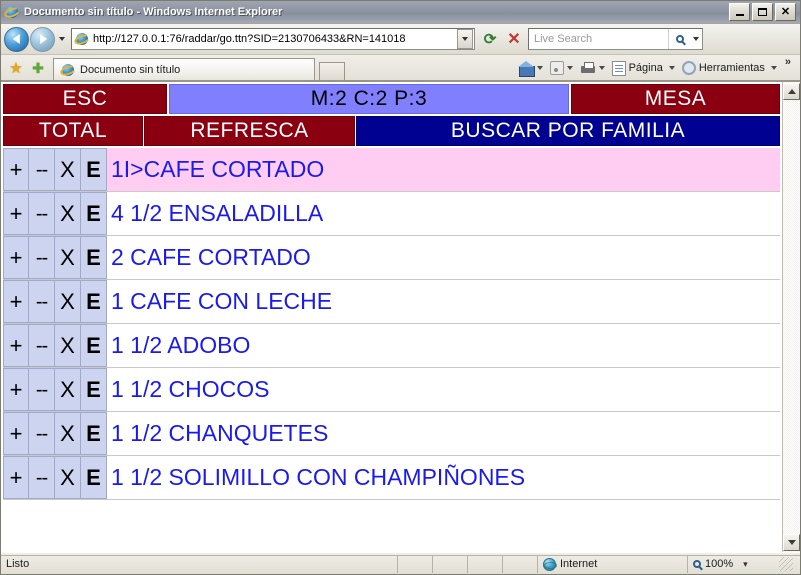 This screenshot has width=801, height=575. I want to click on zoom-control: 100% ▾, so click(743, 563).